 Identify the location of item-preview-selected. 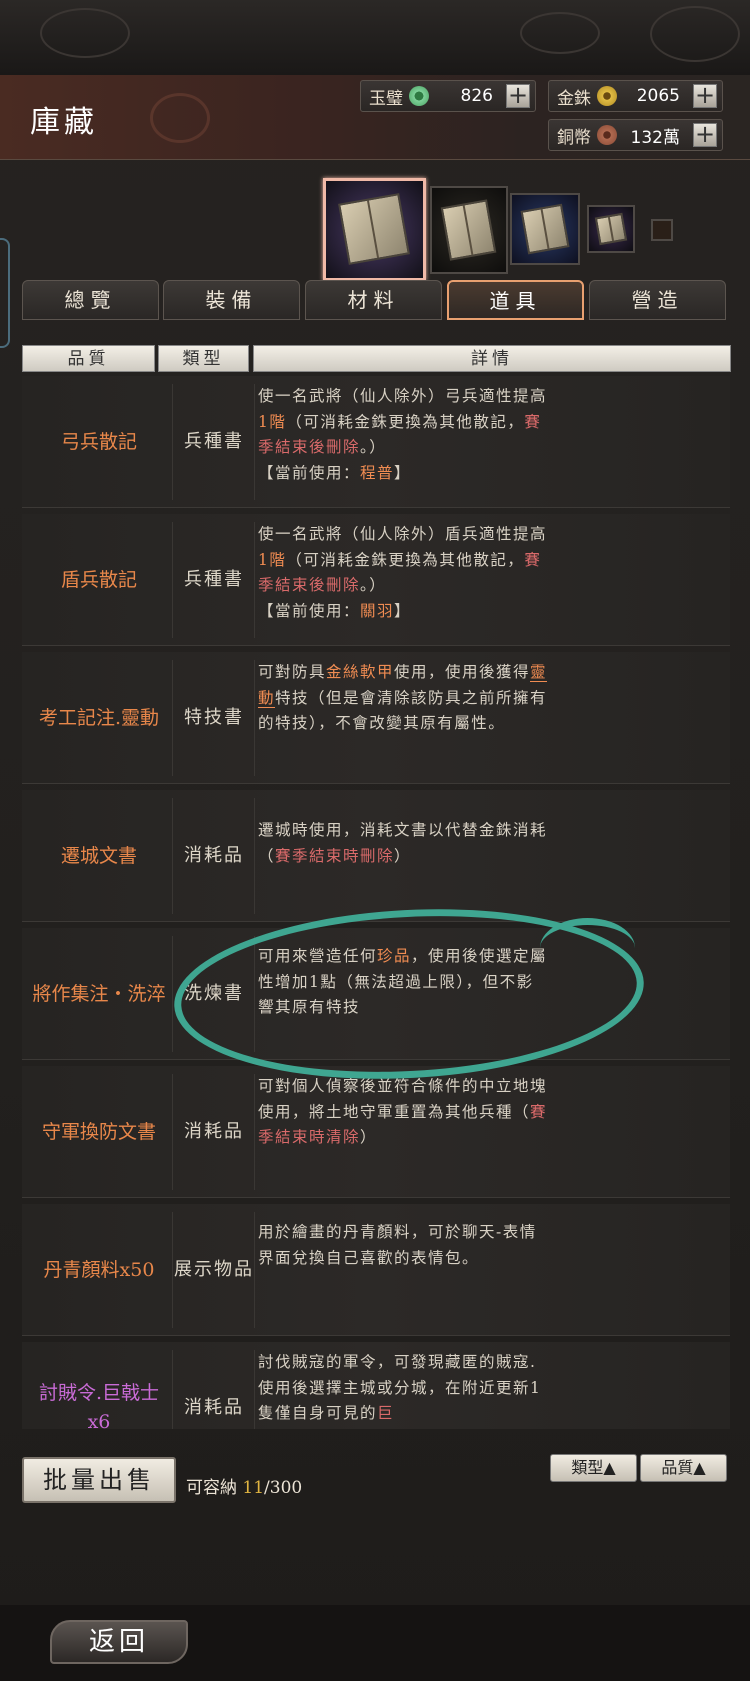
(374, 229).